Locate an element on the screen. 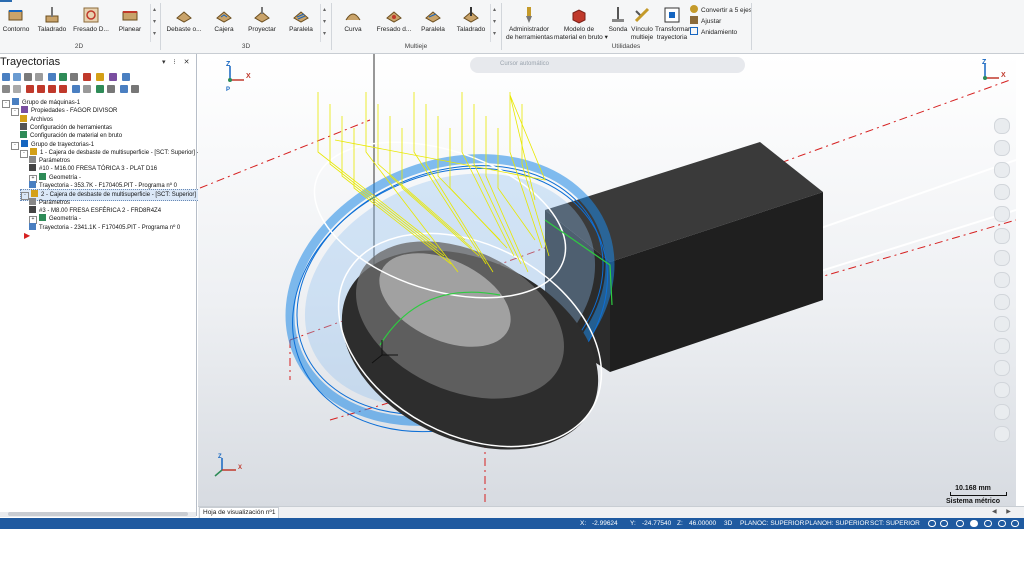 This screenshot has height=576, width=1024. curve-button: Curva is located at coordinates (353, 23).